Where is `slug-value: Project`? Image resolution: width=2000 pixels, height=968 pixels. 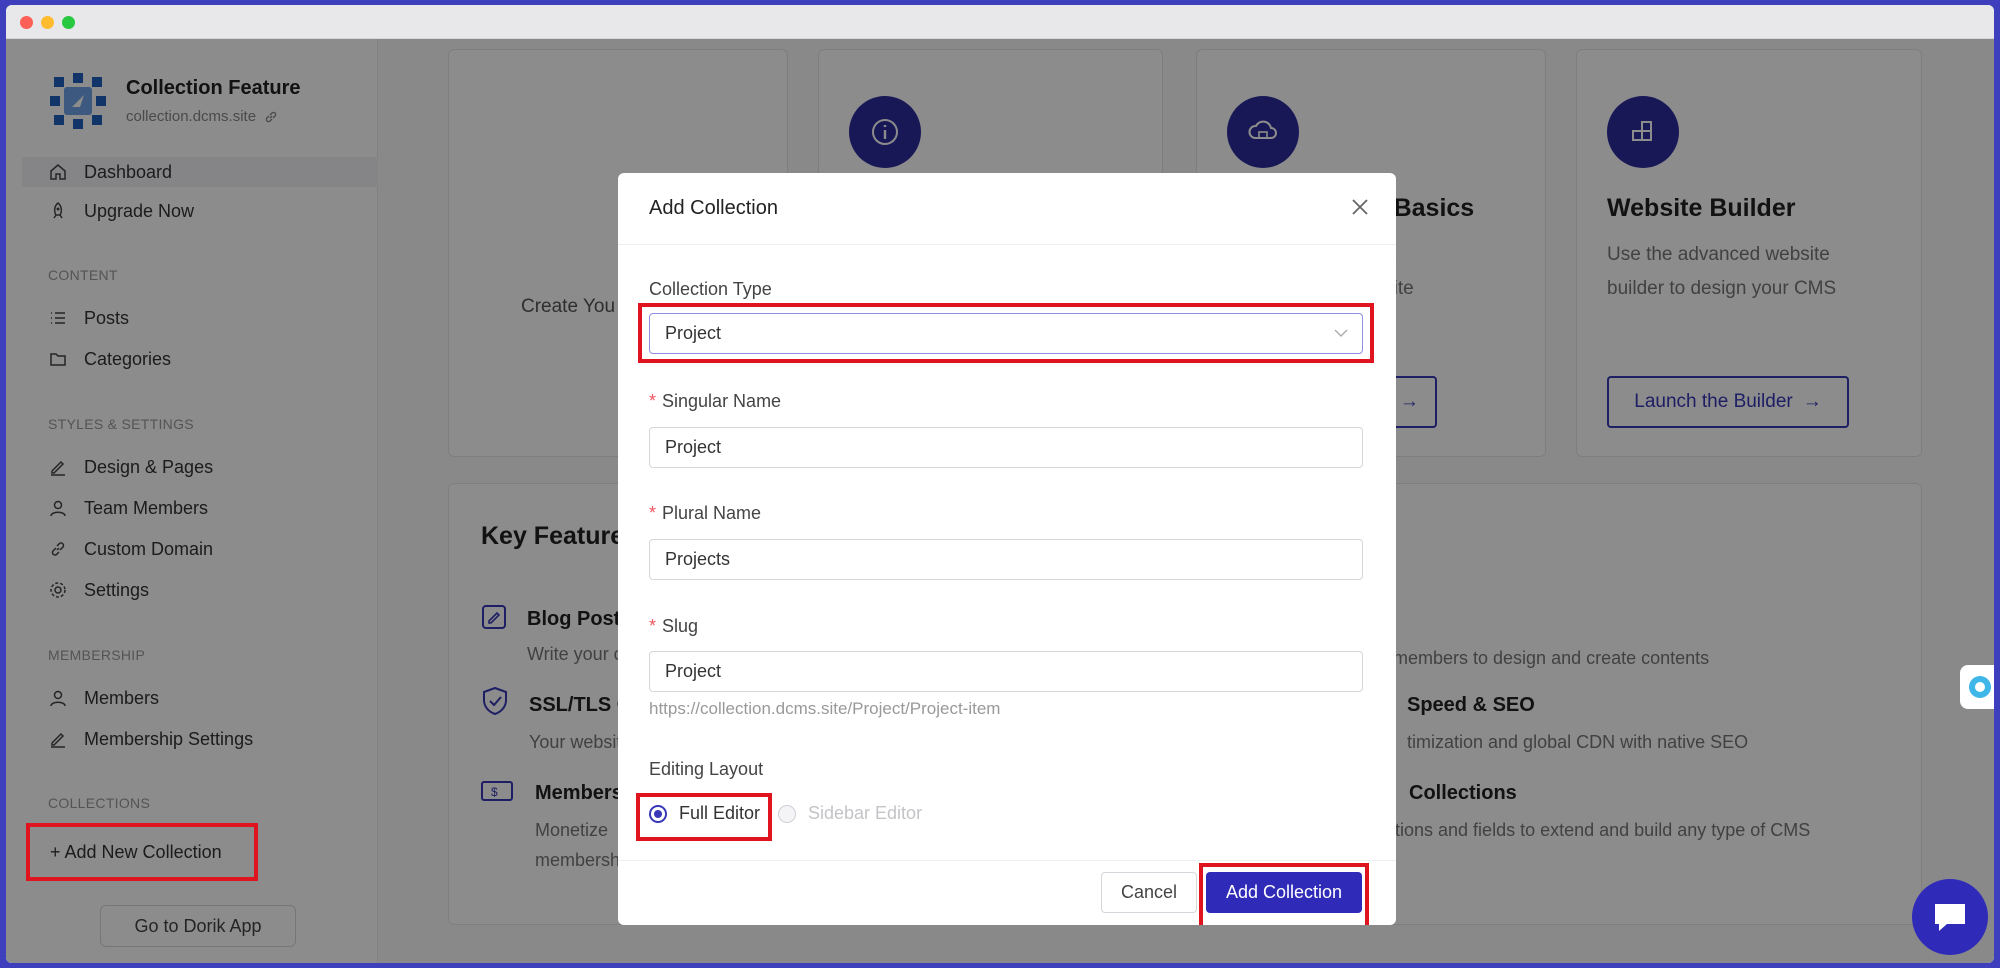 slug-value: Project is located at coordinates (693, 671).